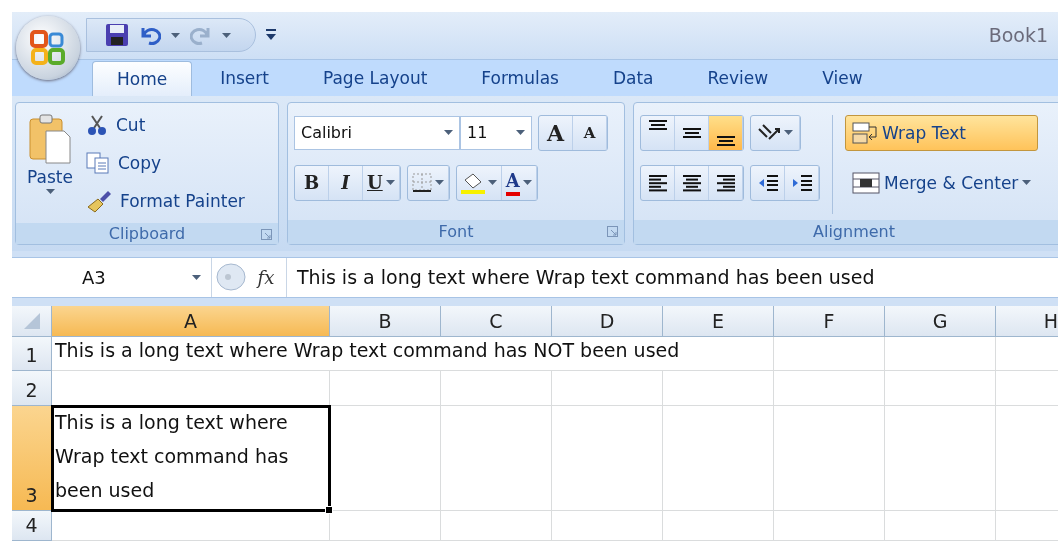 This screenshot has width=1058, height=541. What do you see at coordinates (98, 162) in the screenshot?
I see `copy-icon` at bounding box center [98, 162].